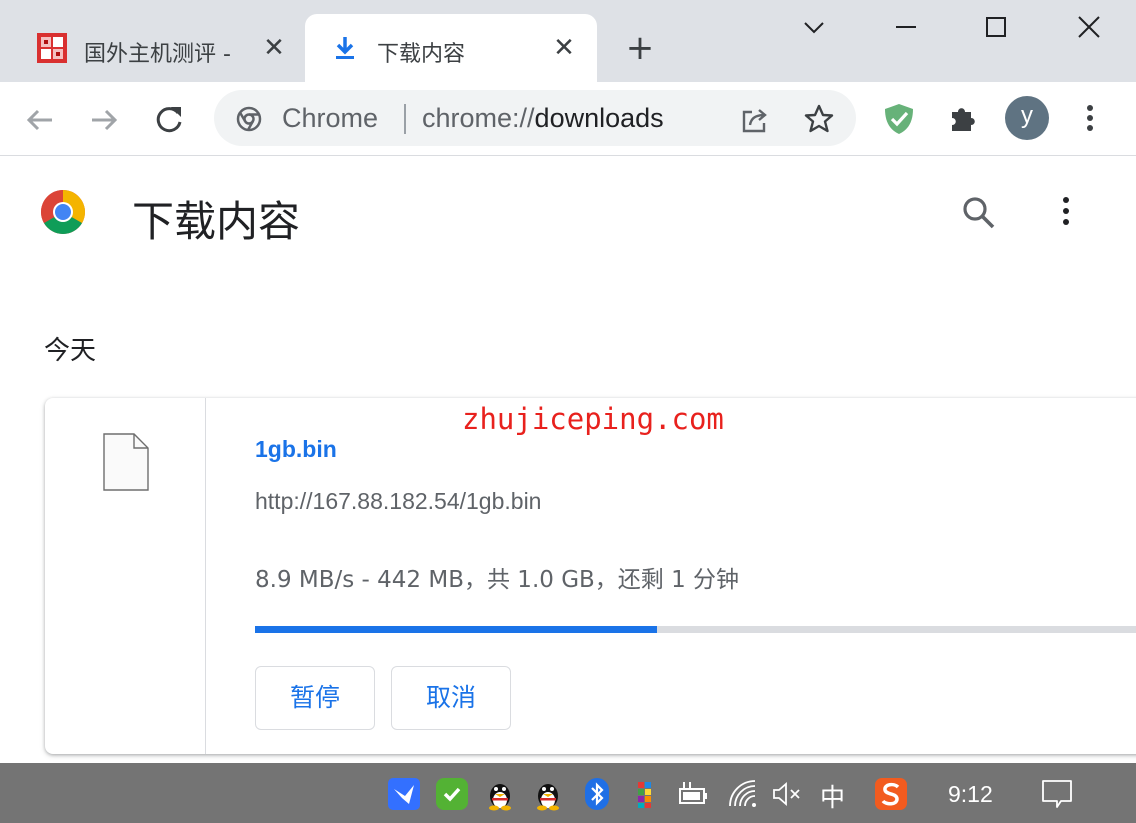  What do you see at coordinates (593, 419) in the screenshot?
I see `watermark-text: zhujiceping.com` at bounding box center [593, 419].